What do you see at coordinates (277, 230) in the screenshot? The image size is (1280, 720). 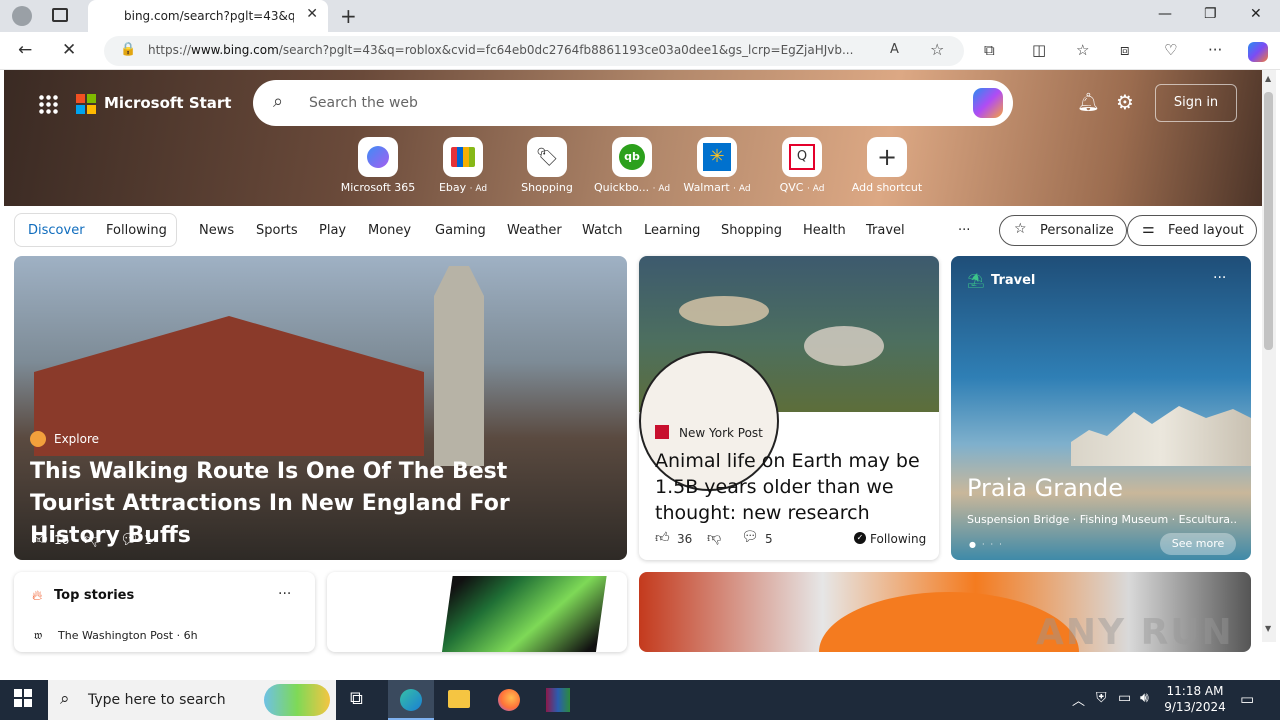 I see `tab-sports: Sports` at bounding box center [277, 230].